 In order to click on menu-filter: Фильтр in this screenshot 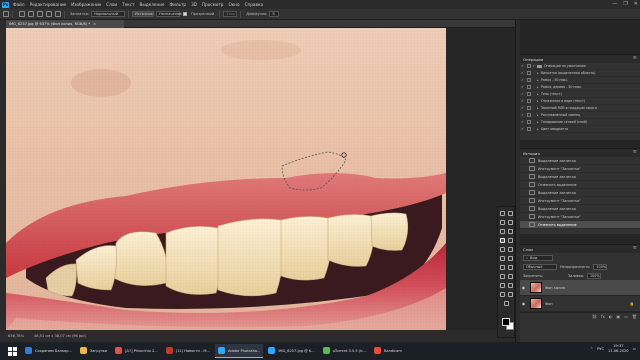, I will do `click(178, 4)`.